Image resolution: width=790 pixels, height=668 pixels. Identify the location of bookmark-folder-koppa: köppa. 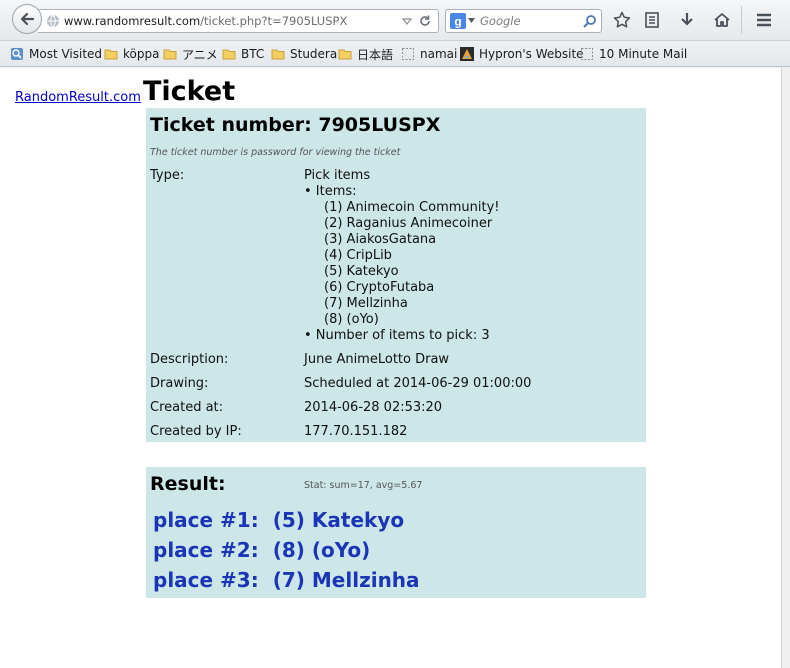
(131, 54).